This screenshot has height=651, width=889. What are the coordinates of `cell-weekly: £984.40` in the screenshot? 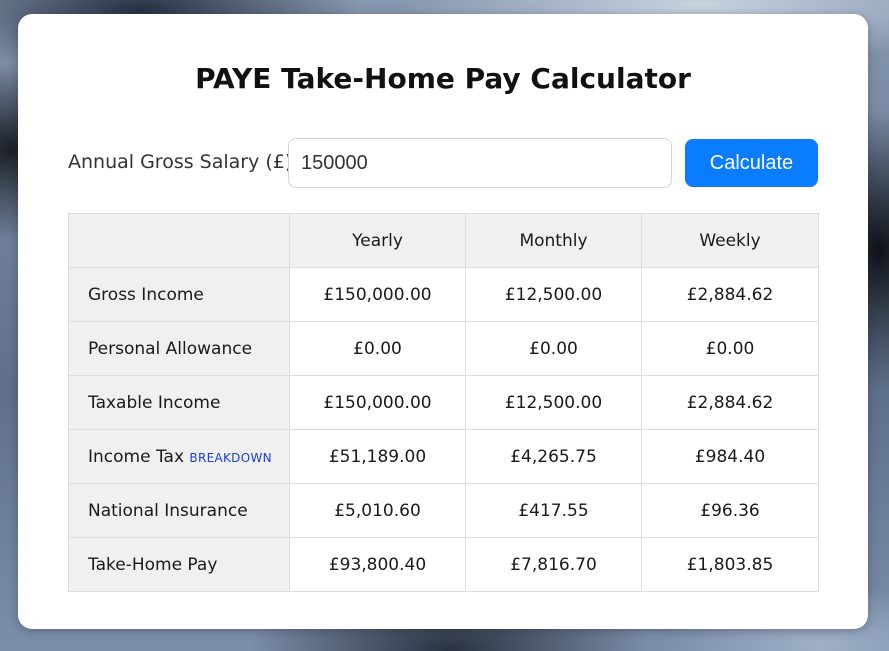 It's located at (730, 456).